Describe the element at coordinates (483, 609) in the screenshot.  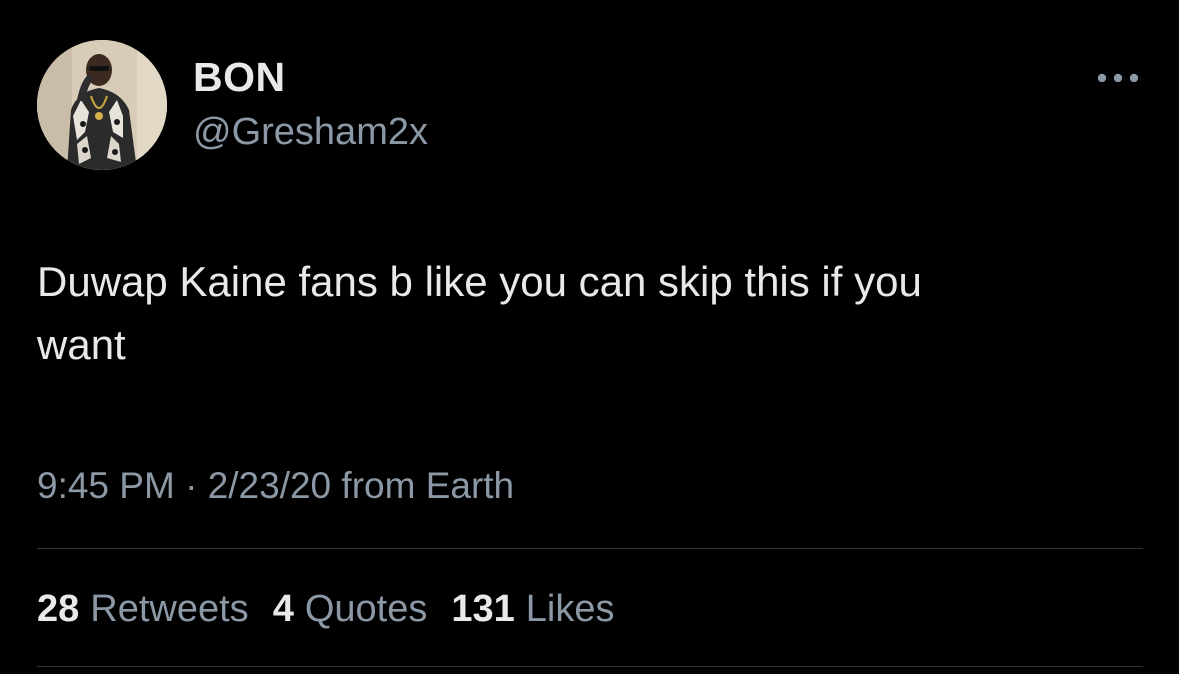
I see `likes-count: 131` at that location.